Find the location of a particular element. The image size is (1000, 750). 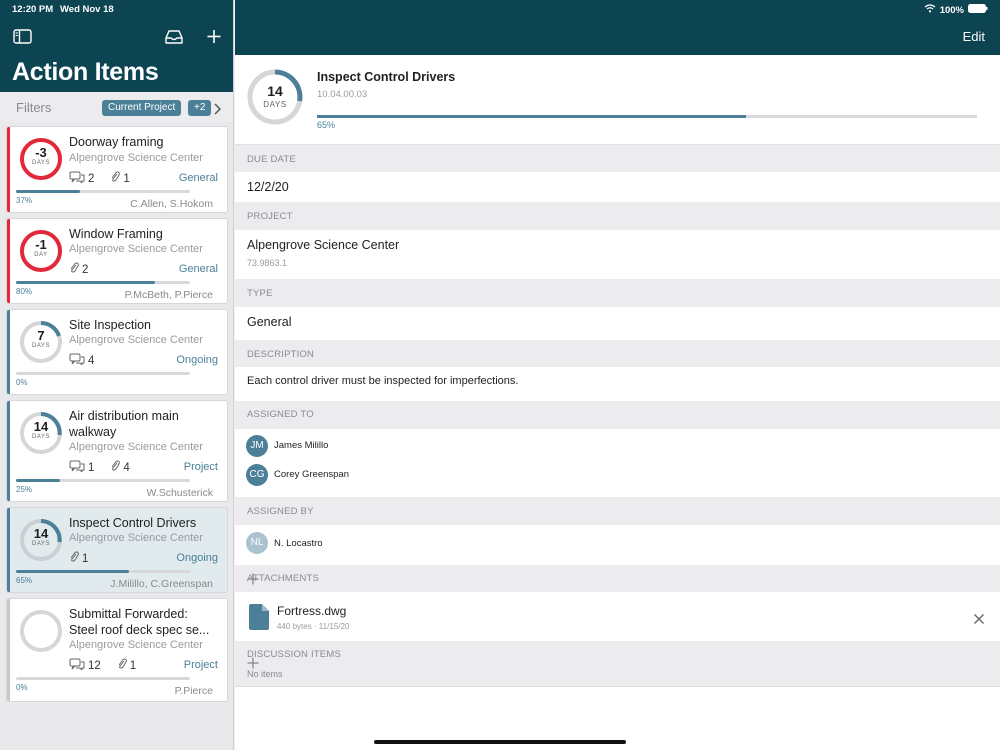

card-assignees: C.Allen, S.Hokom is located at coordinates (171, 204).